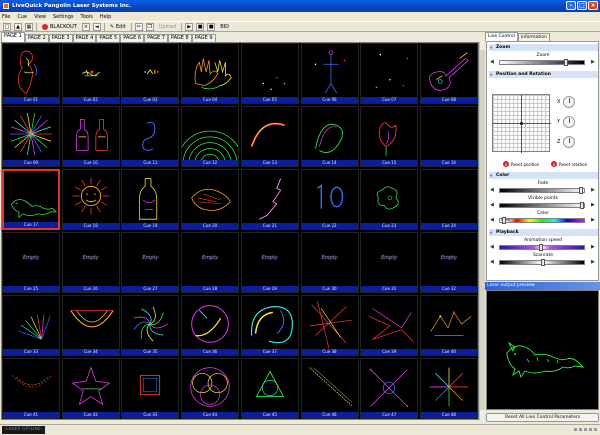 The width and height of the screenshot is (600, 435). Describe the element at coordinates (90, 199) in the screenshot. I see `cue-cell: Cue 18` at that location.